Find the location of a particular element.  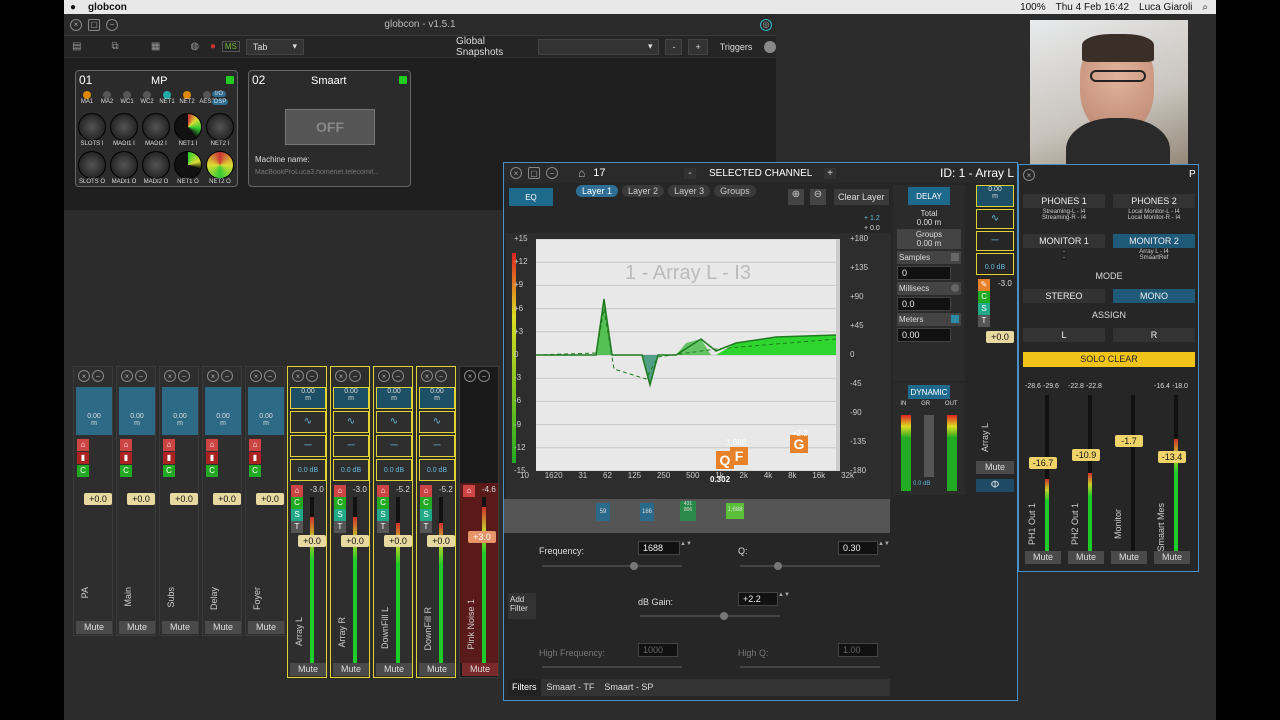

channel-strip: × − 0.00 m ⌂ ▮ C +0.0 PA Mute is located at coordinates (93, 501).